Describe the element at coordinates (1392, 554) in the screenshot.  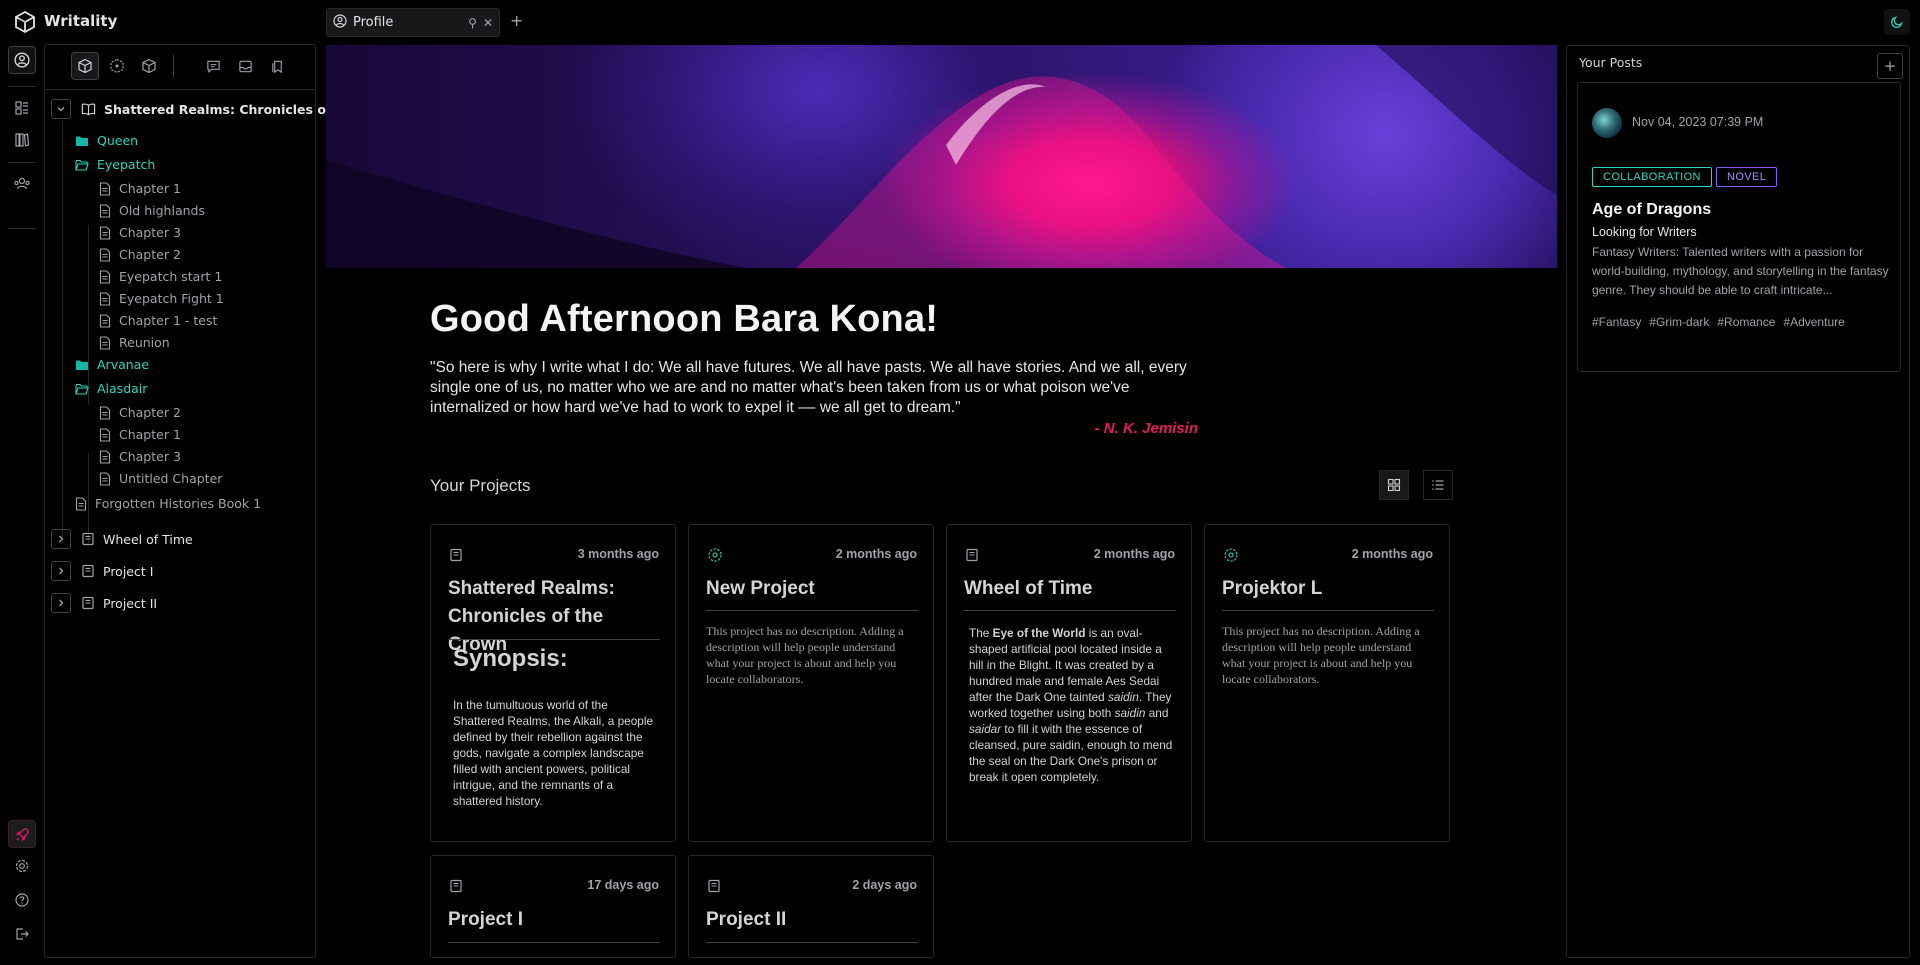
I see `card-timestamp: 2 months ago` at that location.